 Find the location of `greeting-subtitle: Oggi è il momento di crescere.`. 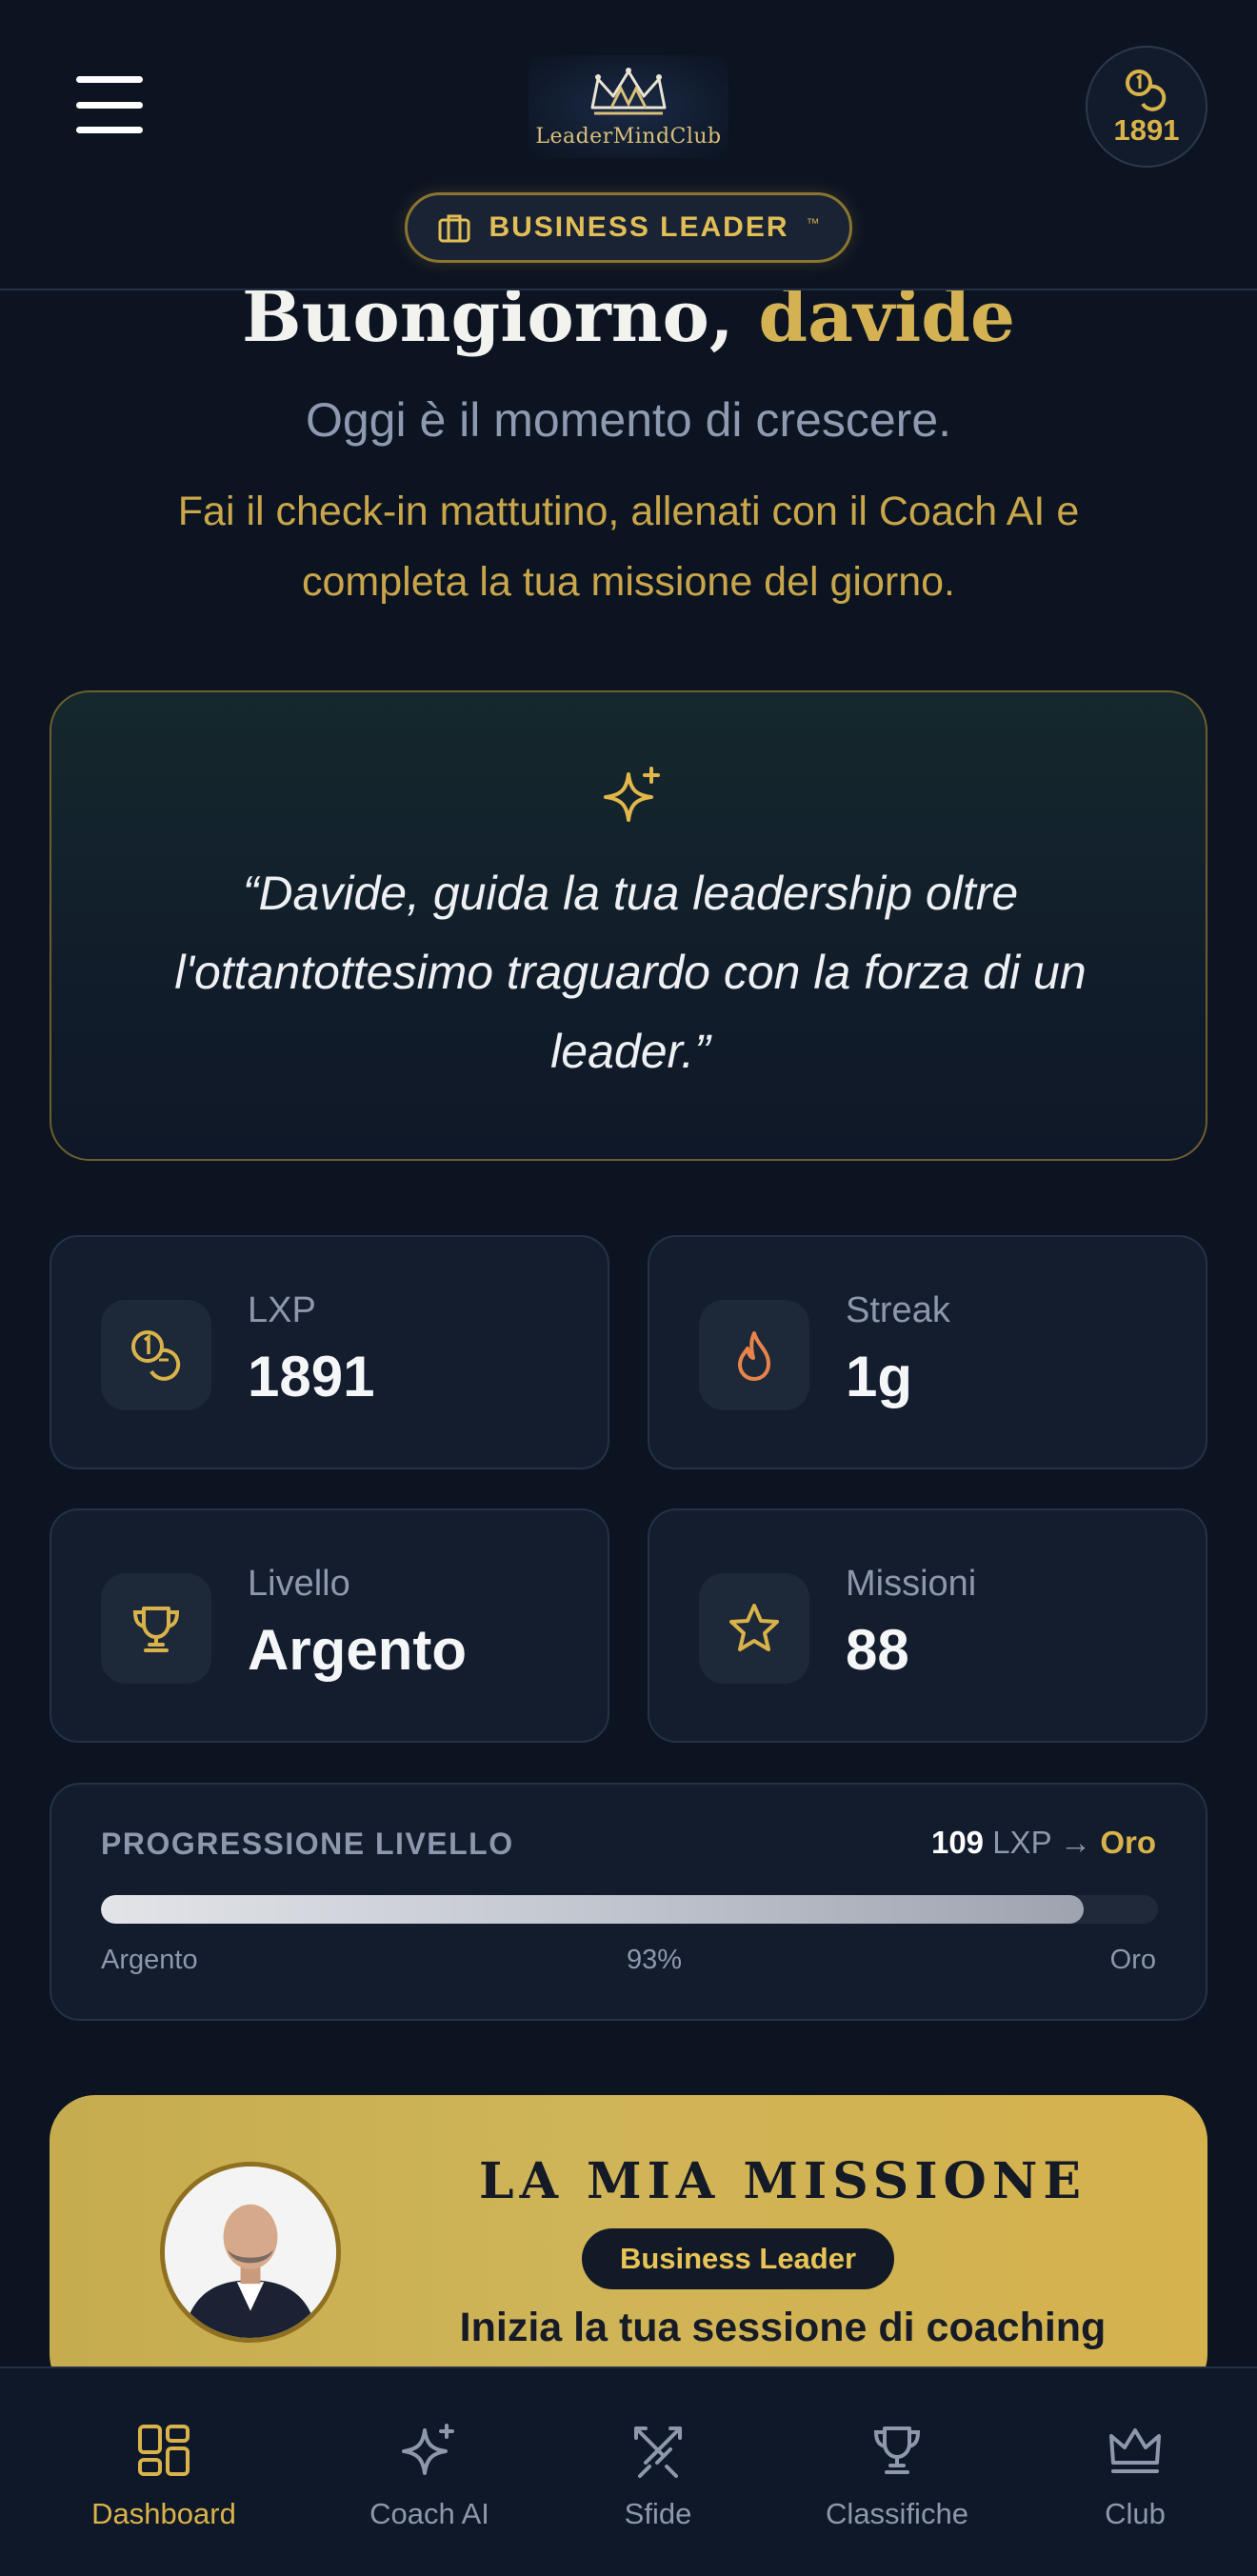

greeting-subtitle: Oggi è il momento di crescere. is located at coordinates (628, 420).